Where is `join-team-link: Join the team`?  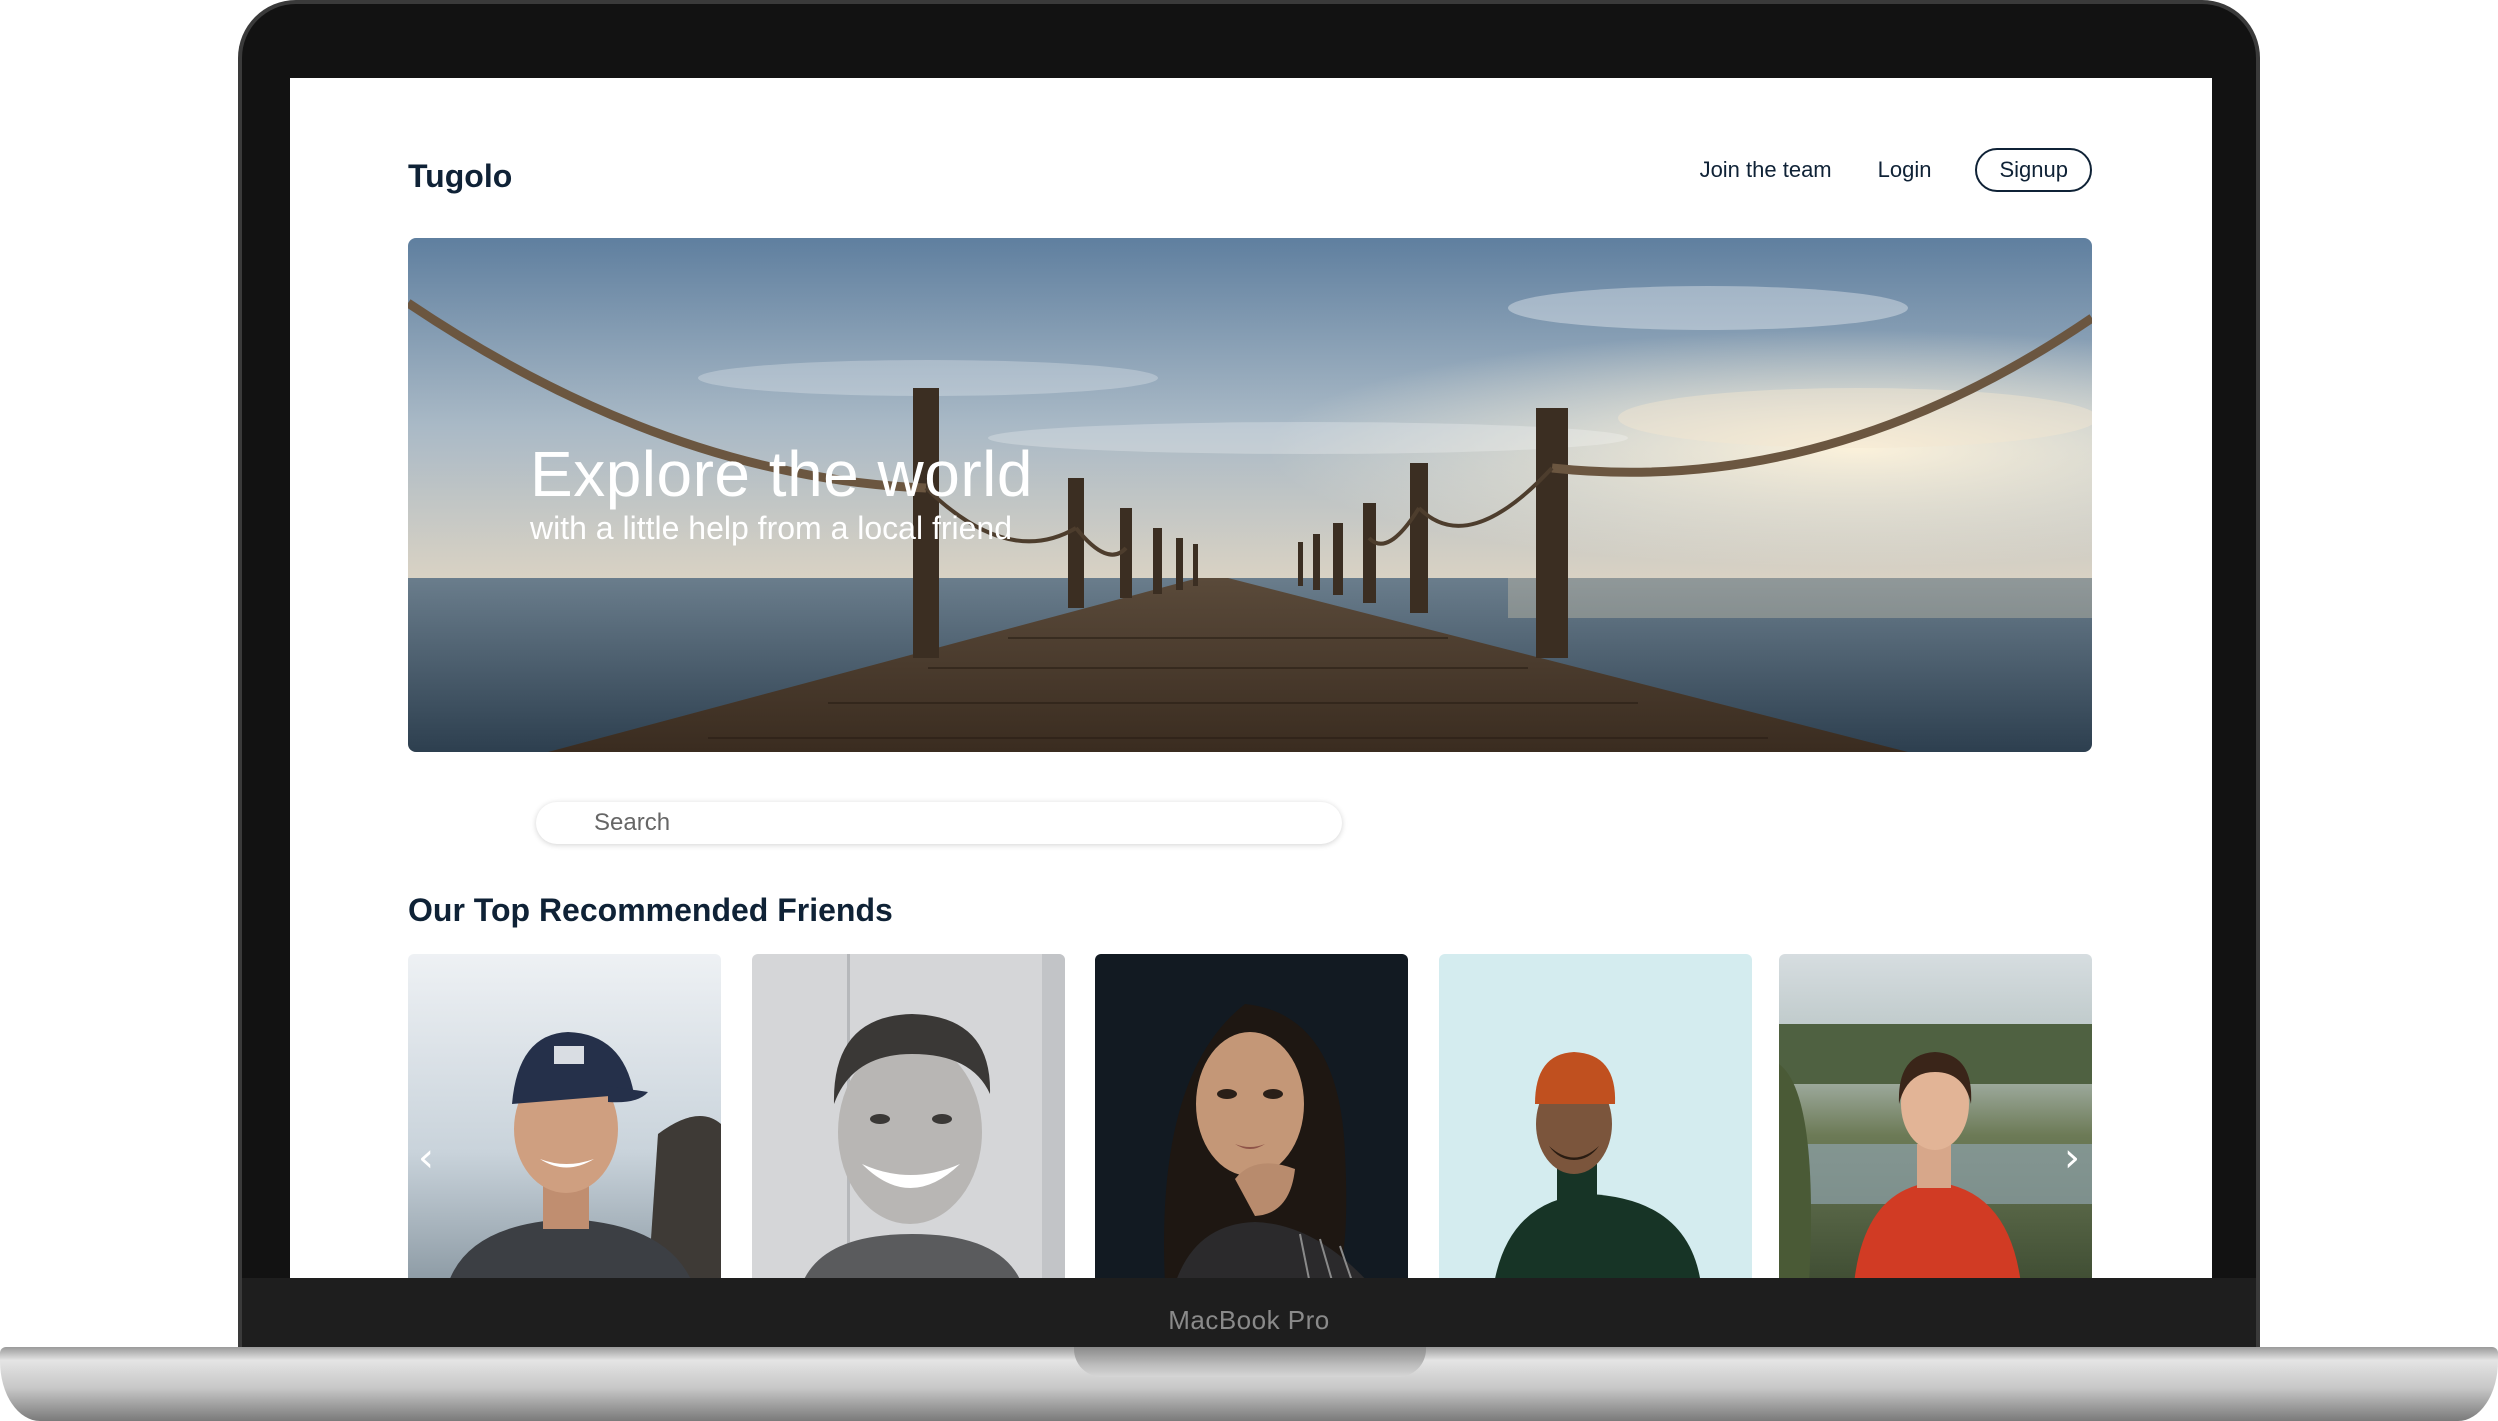 join-team-link: Join the team is located at coordinates (1766, 170).